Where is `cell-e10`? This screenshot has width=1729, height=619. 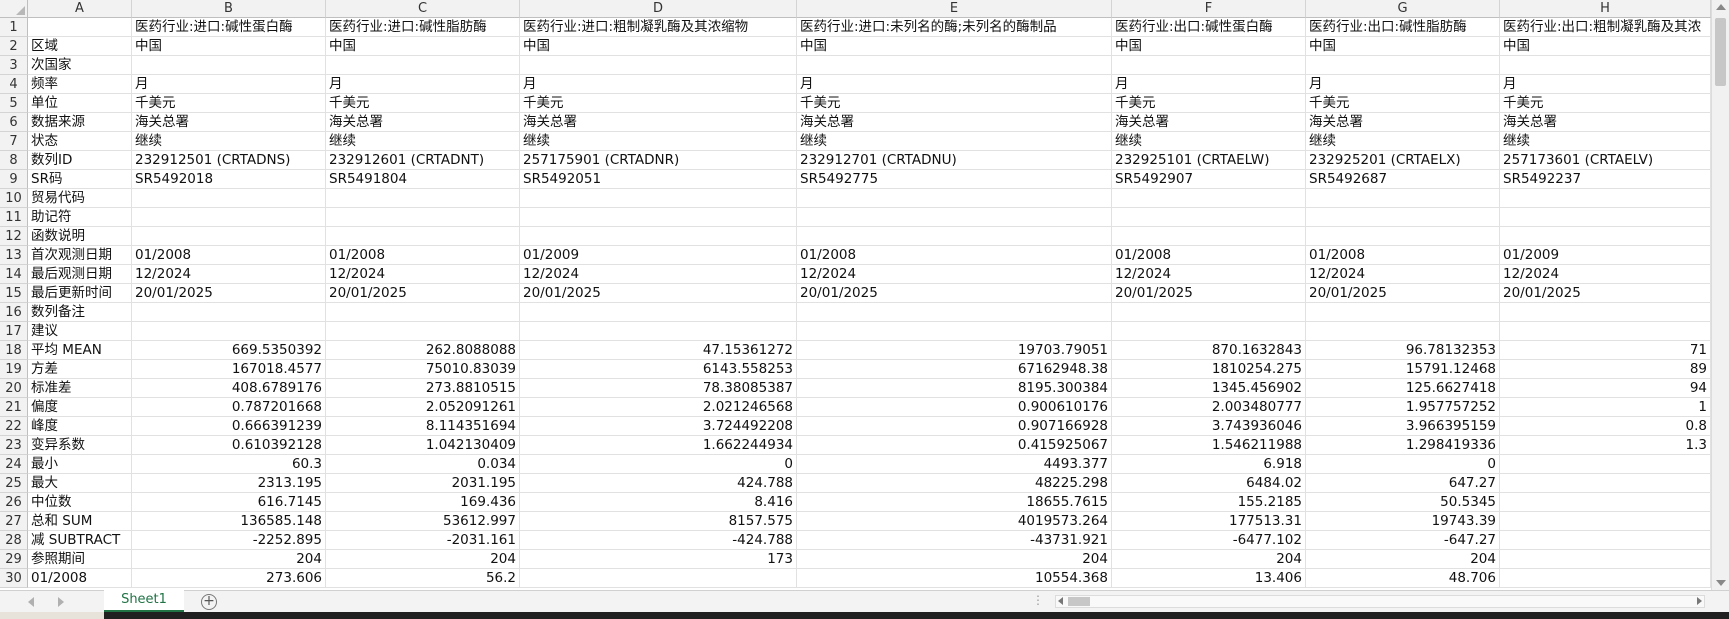
cell-e10 is located at coordinates (954, 198).